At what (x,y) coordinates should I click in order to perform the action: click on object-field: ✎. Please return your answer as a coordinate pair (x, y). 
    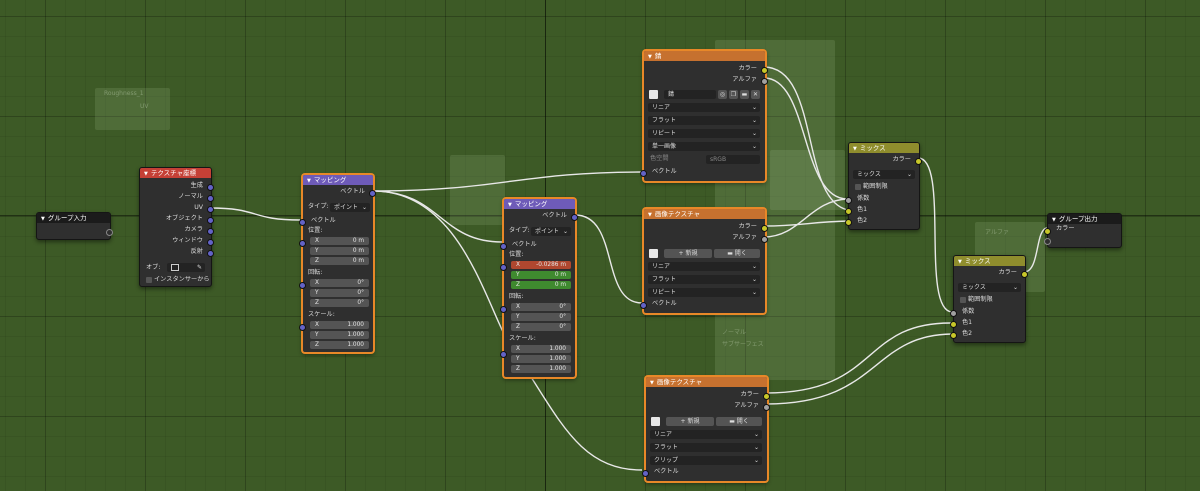
    Looking at the image, I should click on (186, 267).